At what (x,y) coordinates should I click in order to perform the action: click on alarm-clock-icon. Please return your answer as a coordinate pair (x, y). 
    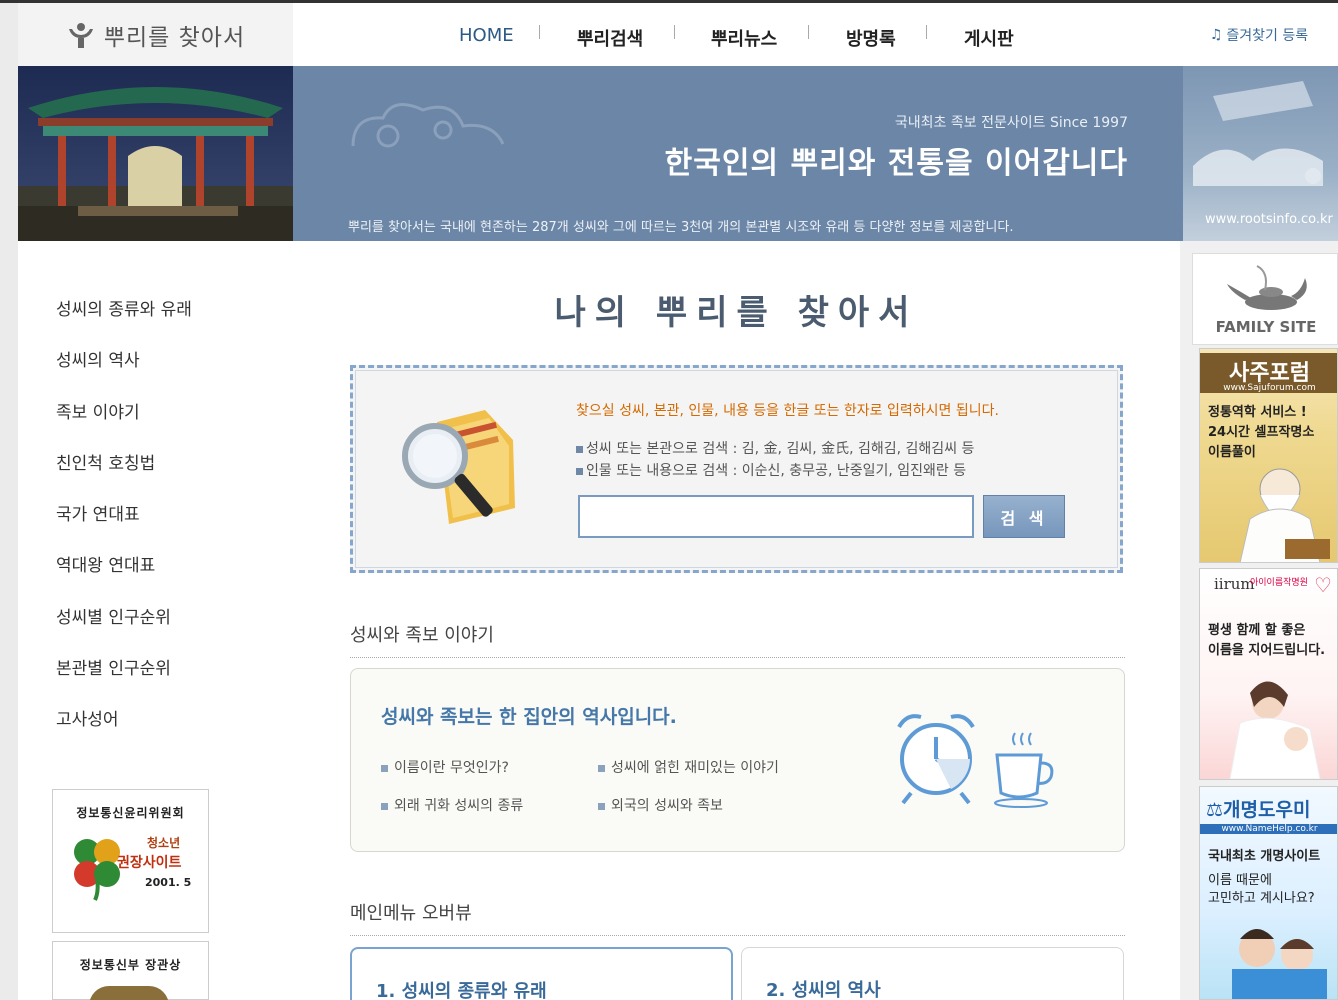
    Looking at the image, I should click on (936, 759).